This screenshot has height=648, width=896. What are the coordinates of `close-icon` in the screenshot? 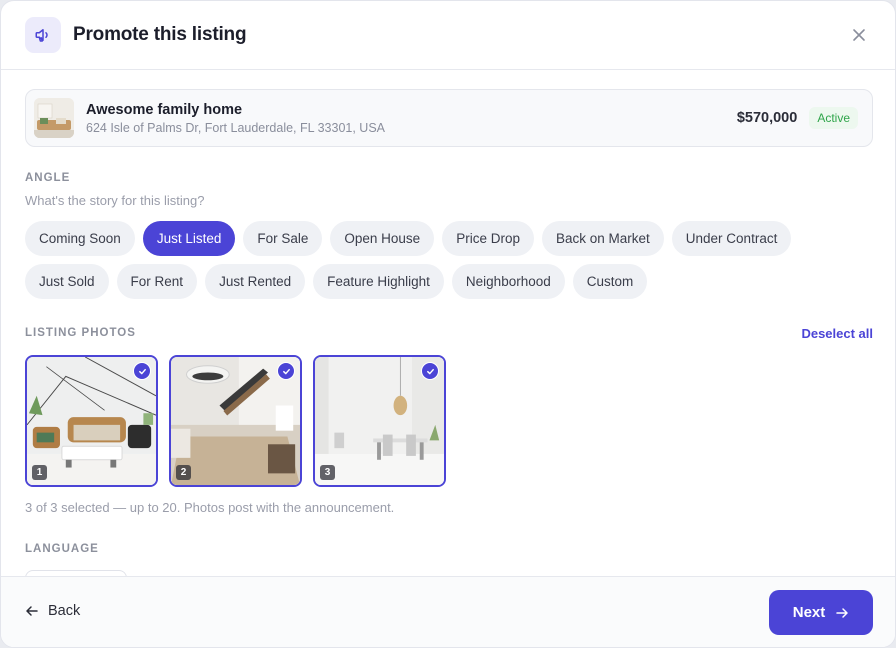 It's located at (859, 35).